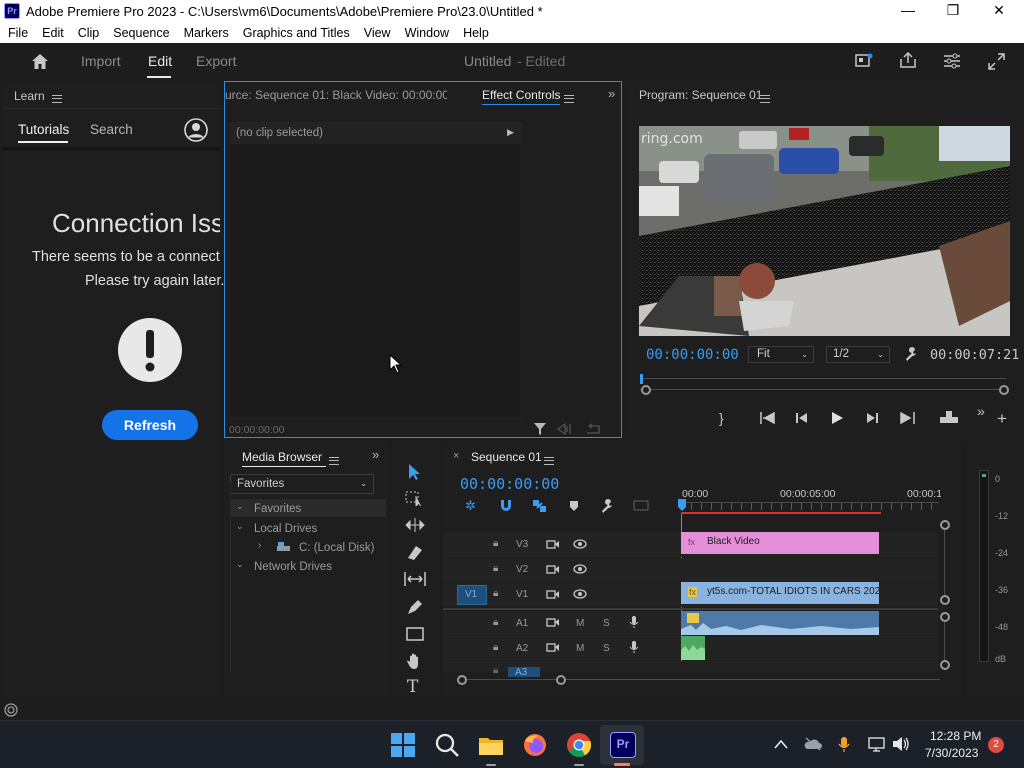 Image resolution: width=1024 pixels, height=768 pixels. Describe the element at coordinates (945, 600) in the screenshot. I see `scroll-handle-bottom` at that location.